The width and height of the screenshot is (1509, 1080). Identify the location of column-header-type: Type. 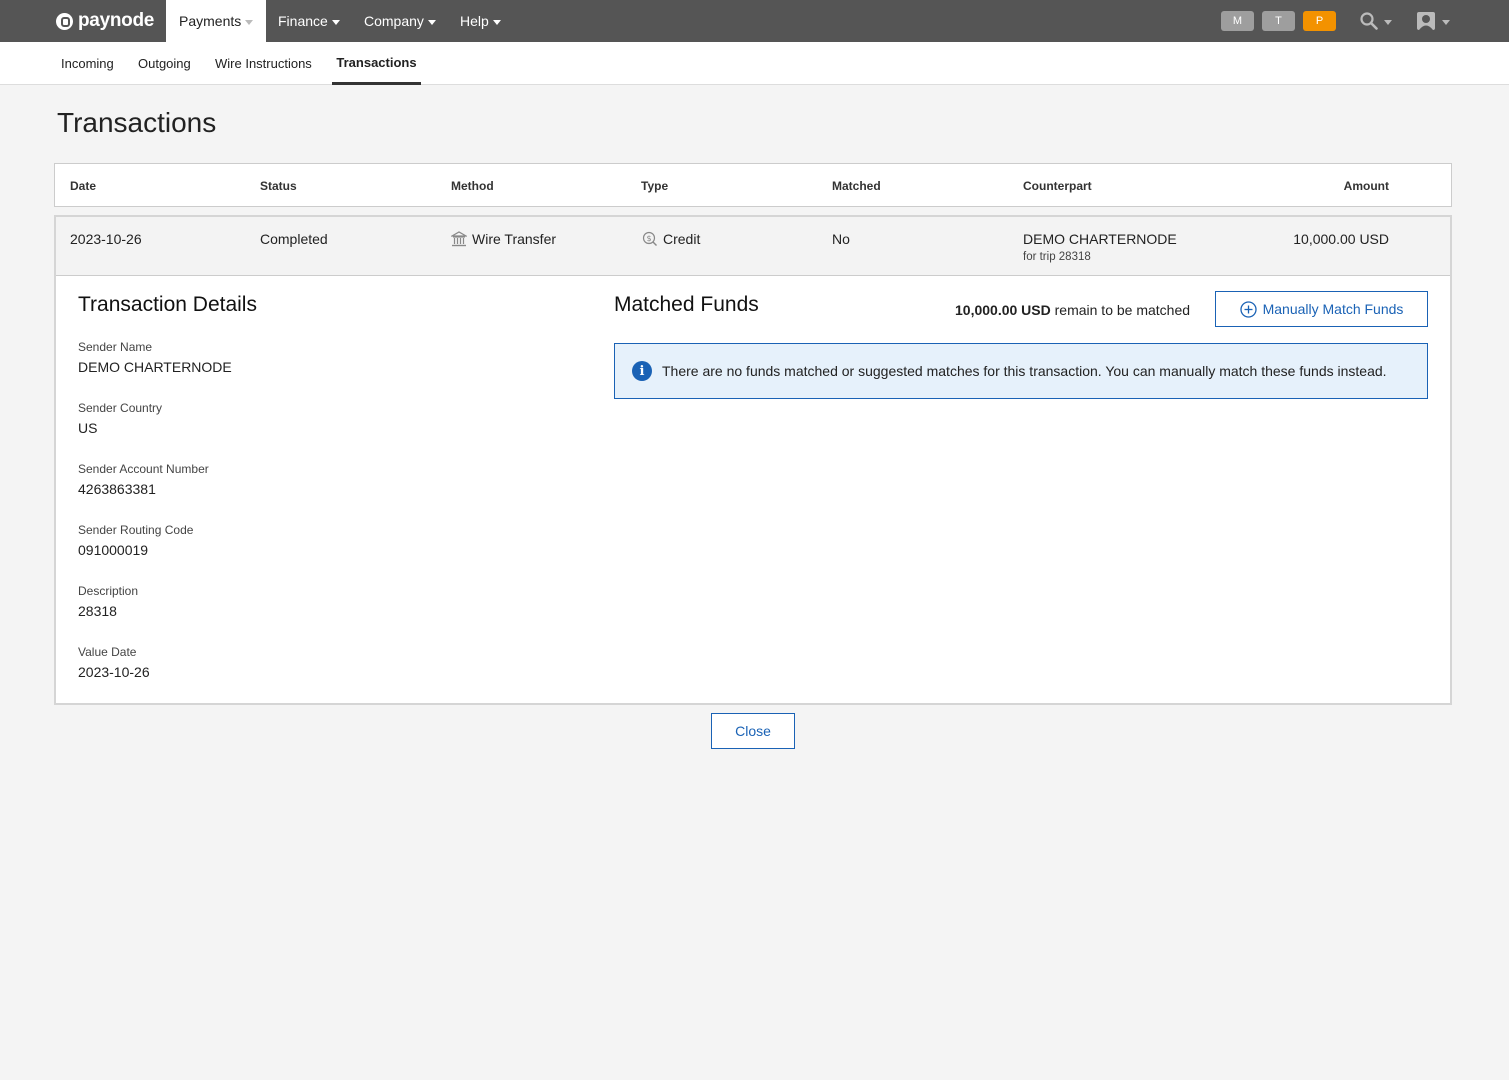
(654, 186).